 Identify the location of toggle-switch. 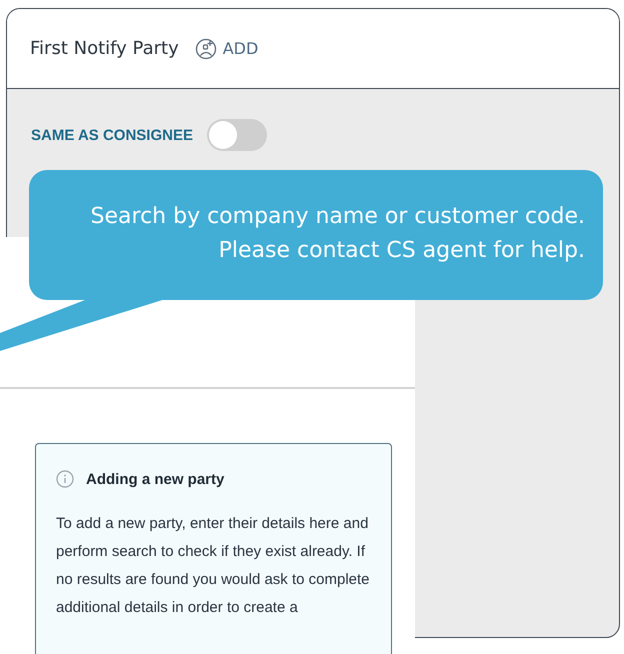
(236, 135).